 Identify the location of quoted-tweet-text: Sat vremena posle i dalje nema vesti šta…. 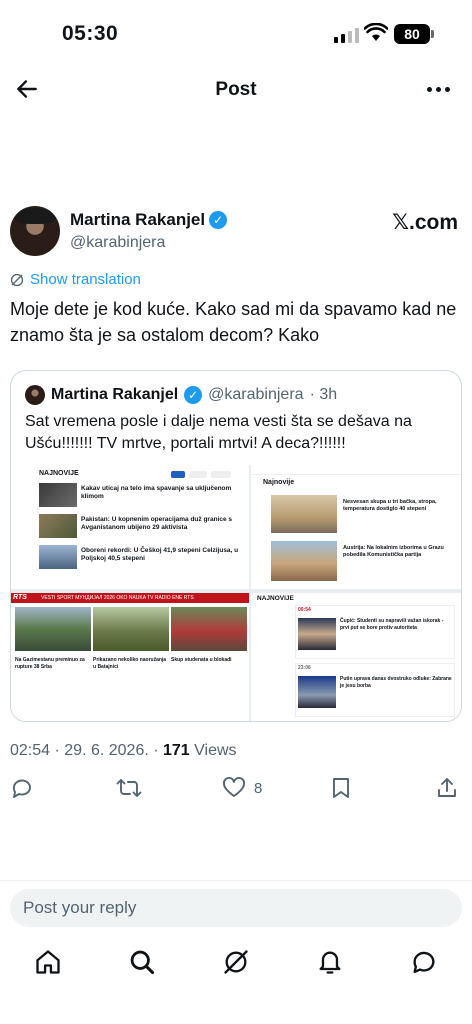
(218, 432).